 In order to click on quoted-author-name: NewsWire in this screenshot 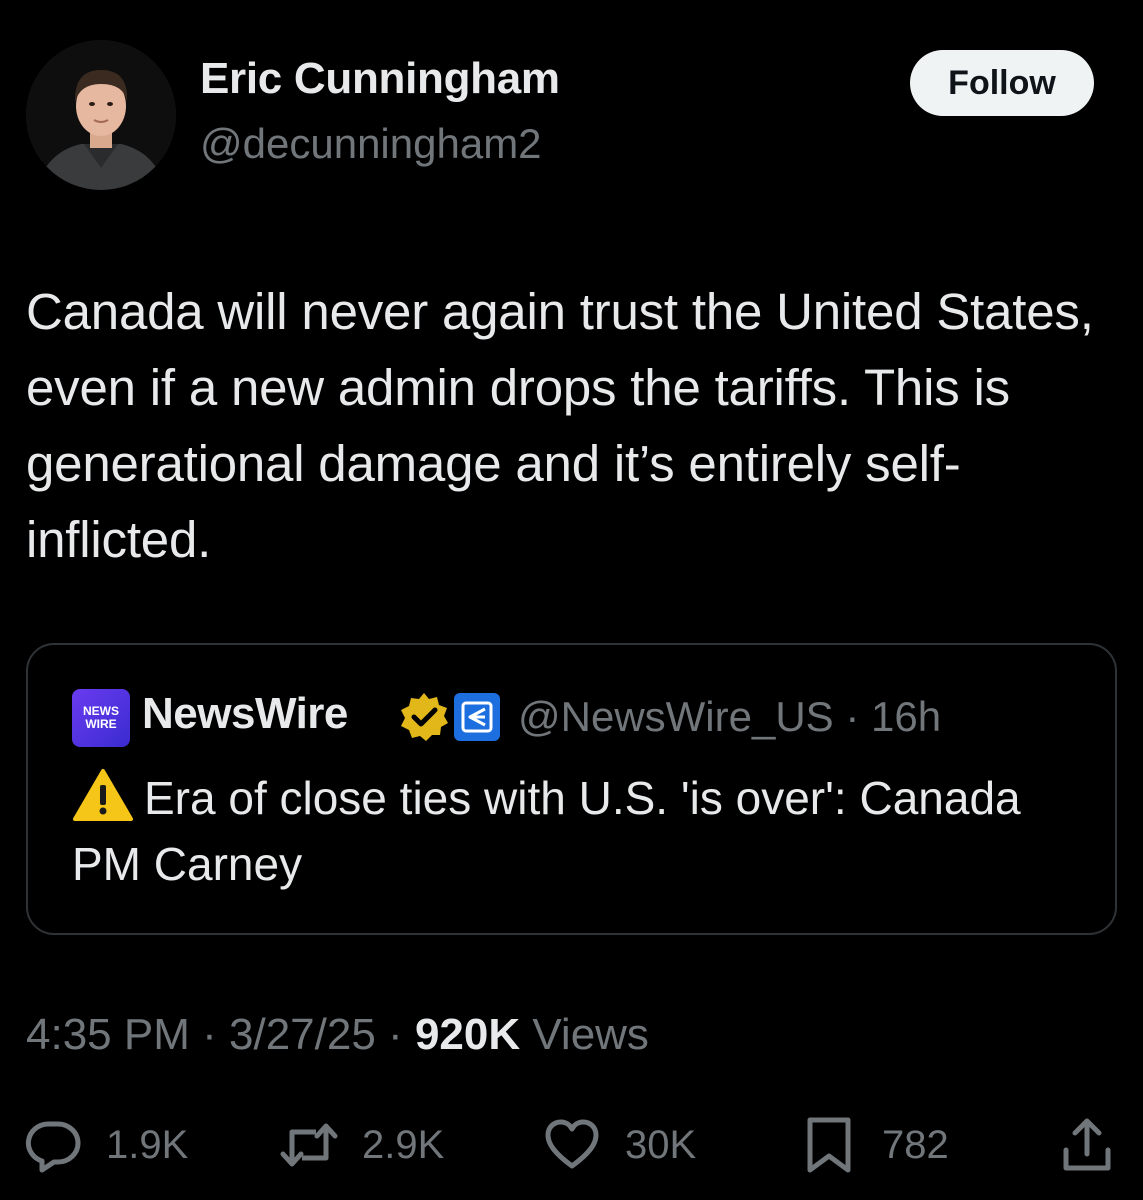, I will do `click(245, 714)`.